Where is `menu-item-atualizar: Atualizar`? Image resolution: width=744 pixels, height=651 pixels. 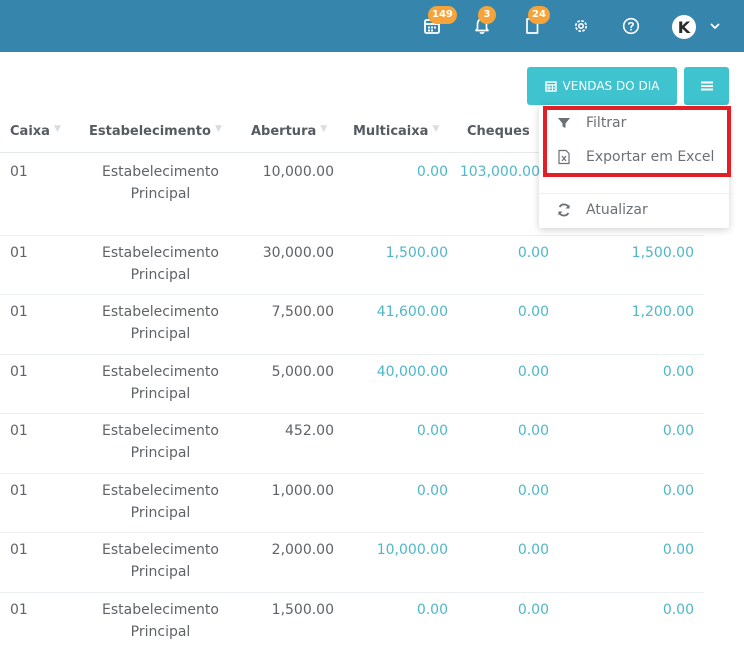 menu-item-atualizar: Atualizar is located at coordinates (634, 210).